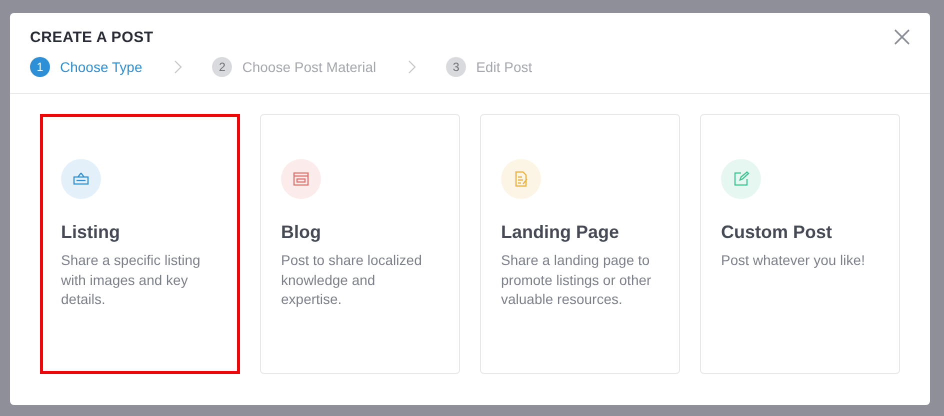 The height and width of the screenshot is (416, 944). I want to click on step-number: 1, so click(40, 67).